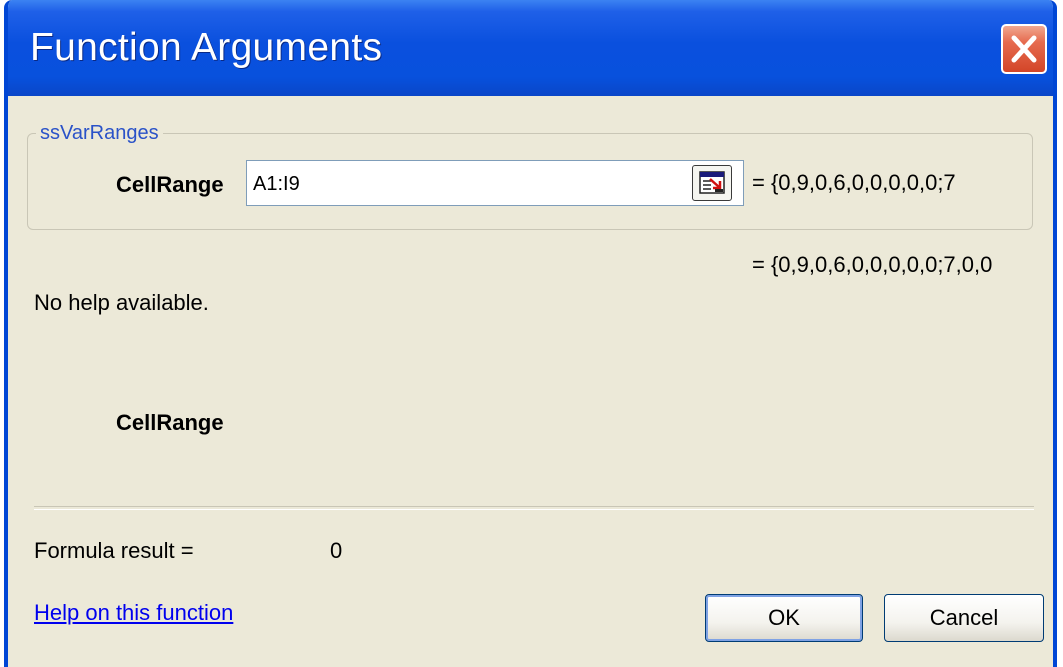 Image resolution: width=1063 pixels, height=667 pixels. I want to click on title-bar: Function Arguments, so click(530, 48).